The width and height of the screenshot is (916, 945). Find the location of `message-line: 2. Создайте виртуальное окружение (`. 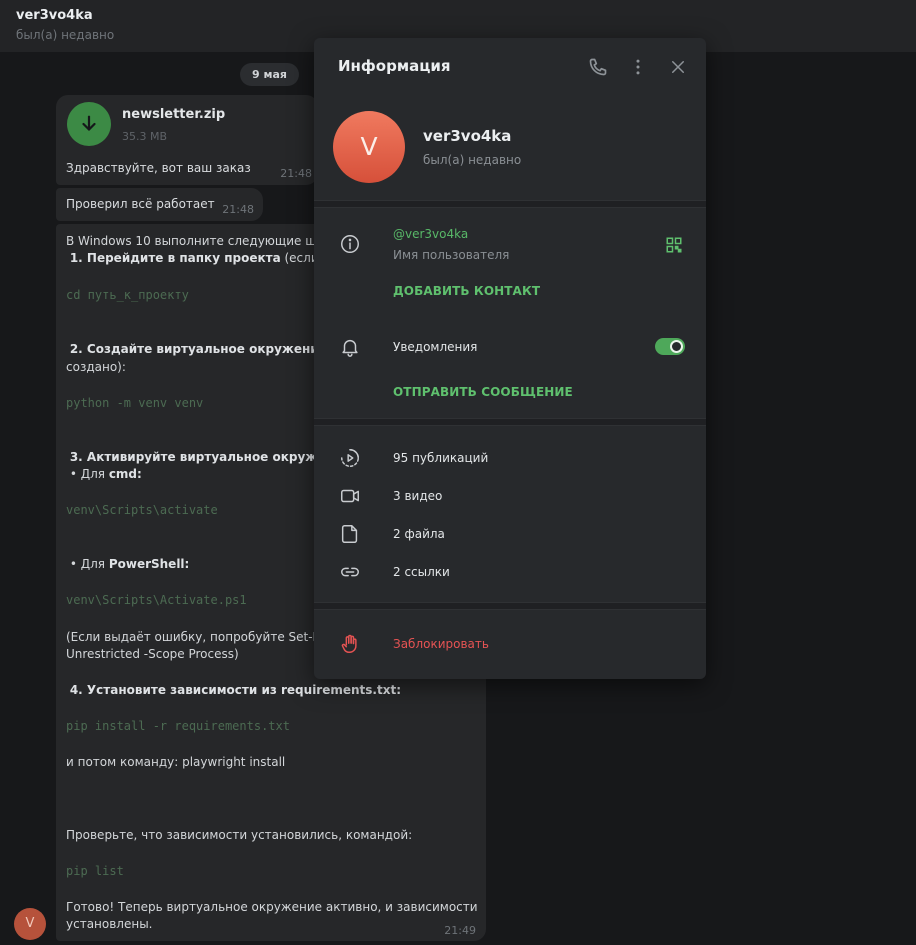

message-line: 2. Создайте виртуальное окружение ( is located at coordinates (202, 349).